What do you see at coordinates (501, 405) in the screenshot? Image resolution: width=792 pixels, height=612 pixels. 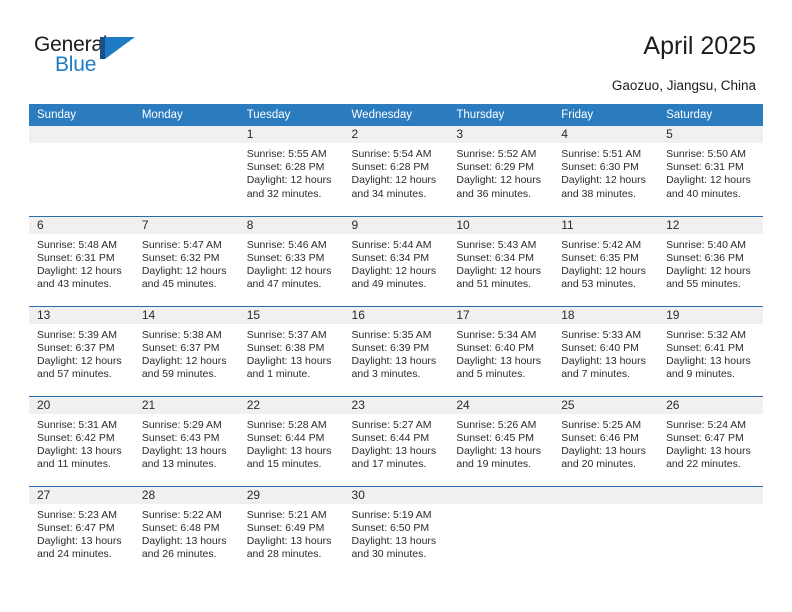 I see `day-number: 24` at bounding box center [501, 405].